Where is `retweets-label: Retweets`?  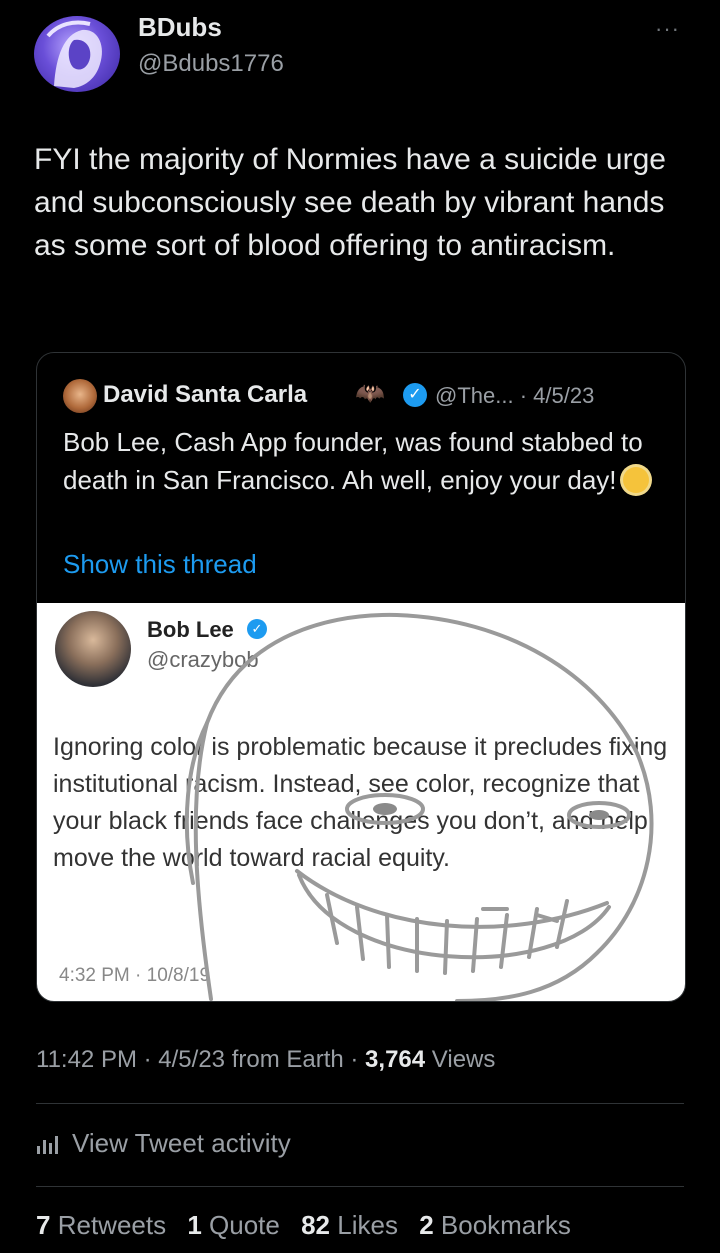
retweets-label: Retweets is located at coordinates (112, 1225).